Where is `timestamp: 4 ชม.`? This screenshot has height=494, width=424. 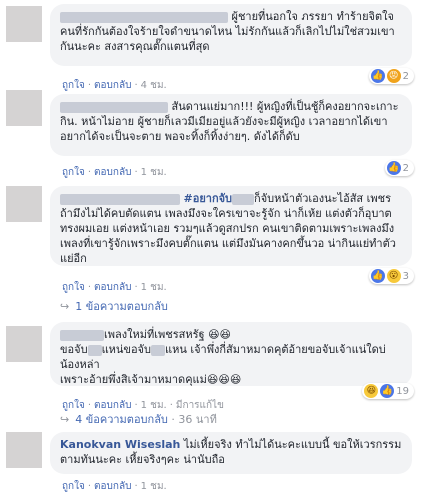 timestamp: 4 ชม. is located at coordinates (154, 85).